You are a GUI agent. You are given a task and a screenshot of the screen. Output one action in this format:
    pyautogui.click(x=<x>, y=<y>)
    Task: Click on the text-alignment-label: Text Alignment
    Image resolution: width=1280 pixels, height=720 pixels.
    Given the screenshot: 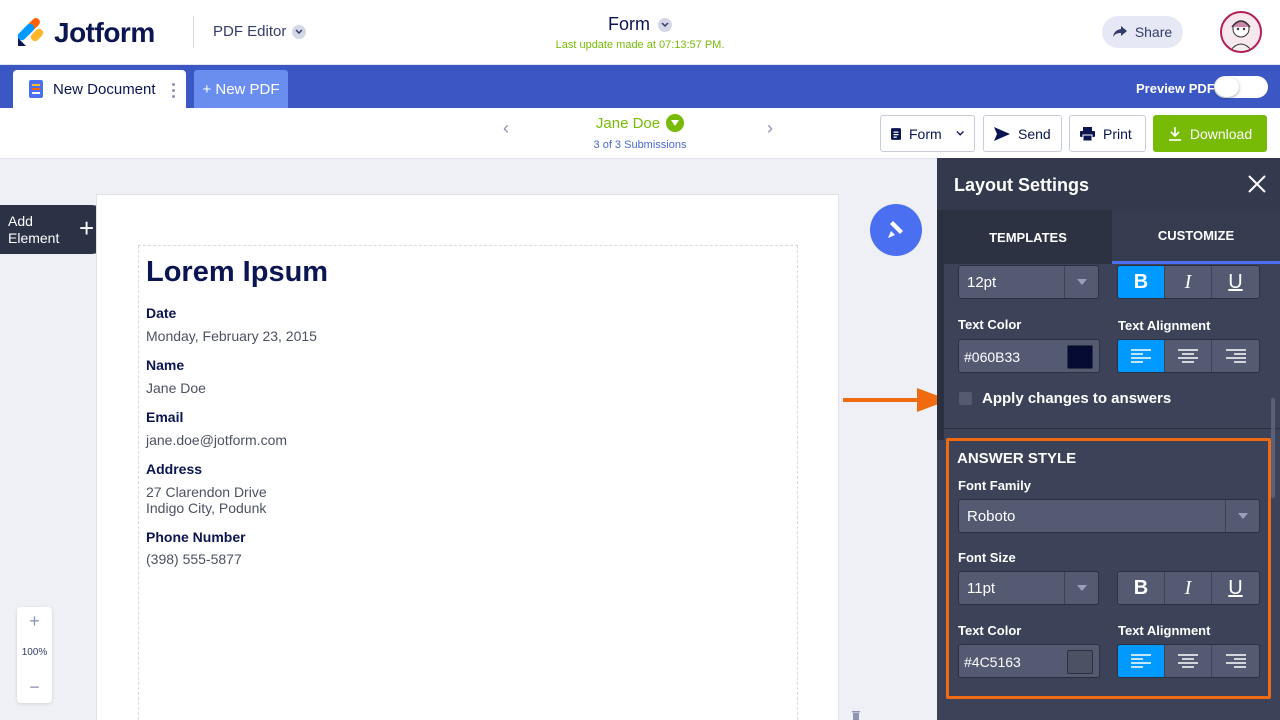 What is the action you would take?
    pyautogui.click(x=1164, y=325)
    